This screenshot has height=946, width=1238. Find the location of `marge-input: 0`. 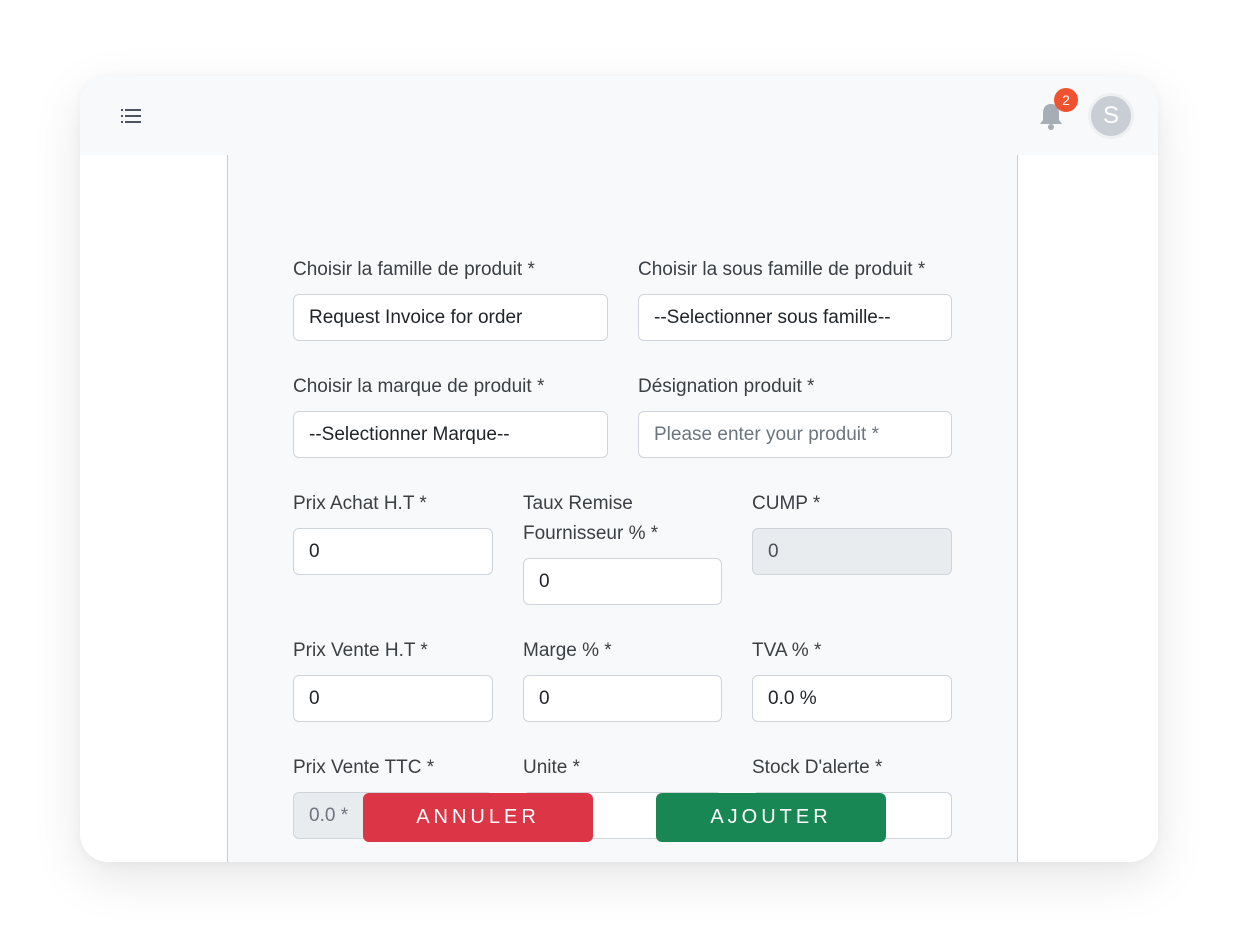

marge-input: 0 is located at coordinates (622, 698).